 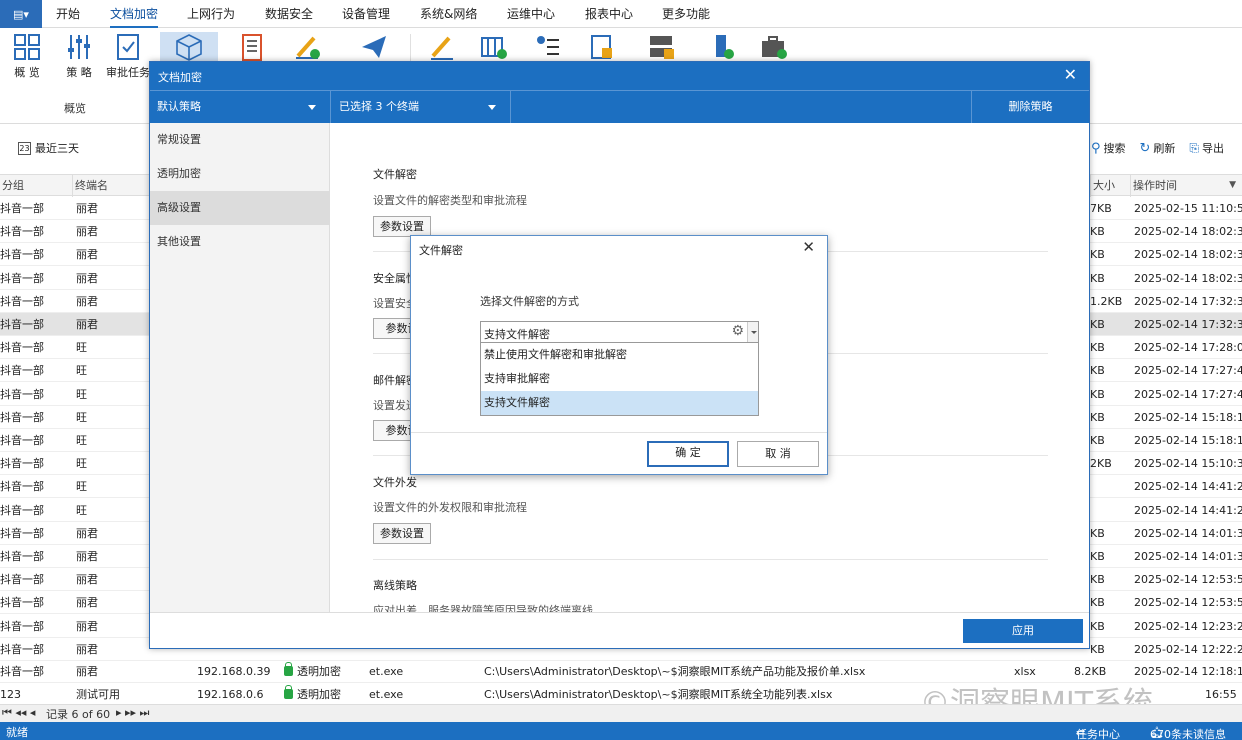 What do you see at coordinates (517, 334) in the screenshot?
I see `decrypt-mode-value: 支持文件解密` at bounding box center [517, 334].